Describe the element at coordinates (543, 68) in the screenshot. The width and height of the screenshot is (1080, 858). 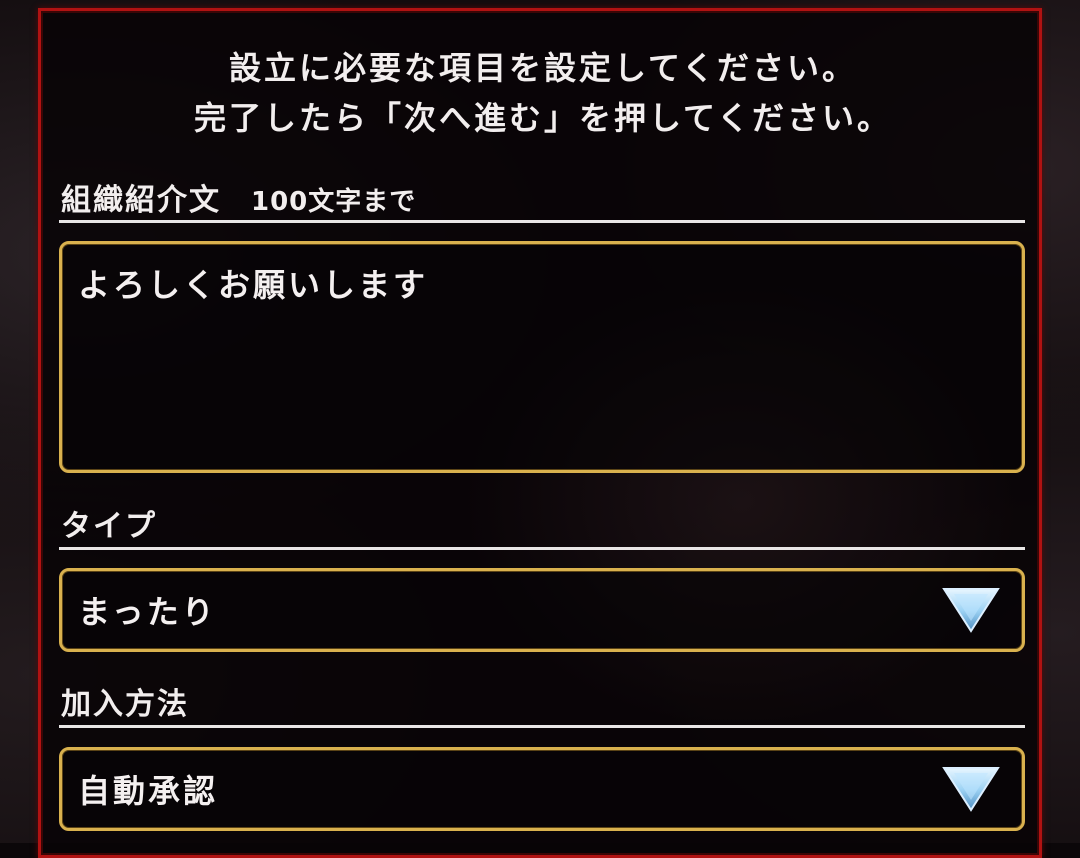
I see `instruction-line-1: 設立に必要な項目を設定してください。` at that location.